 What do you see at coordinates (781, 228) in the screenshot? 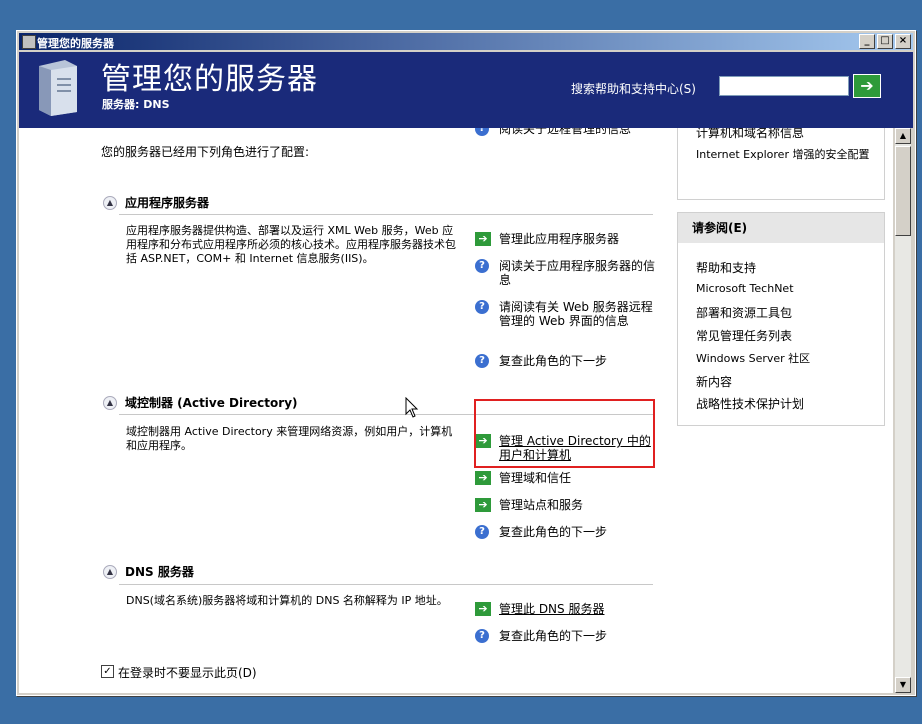
I see `see-also-title: 请参阅(E)` at bounding box center [781, 228].